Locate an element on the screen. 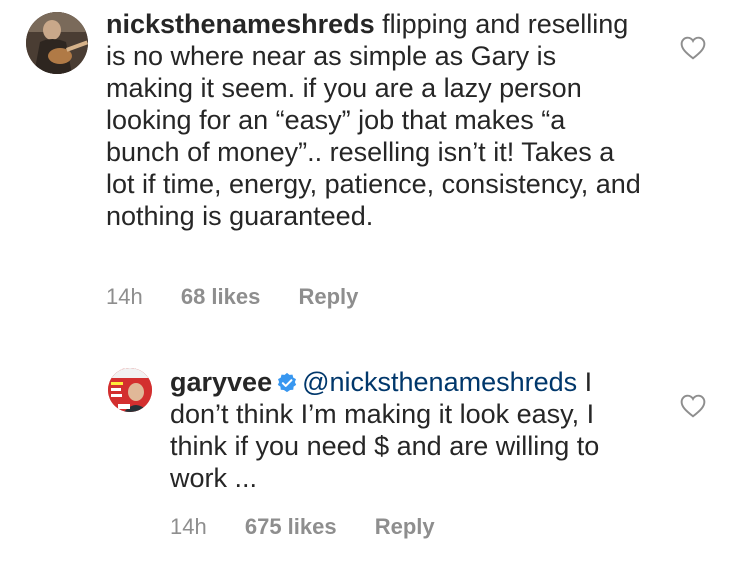  verified-badge-icon is located at coordinates (287, 382).